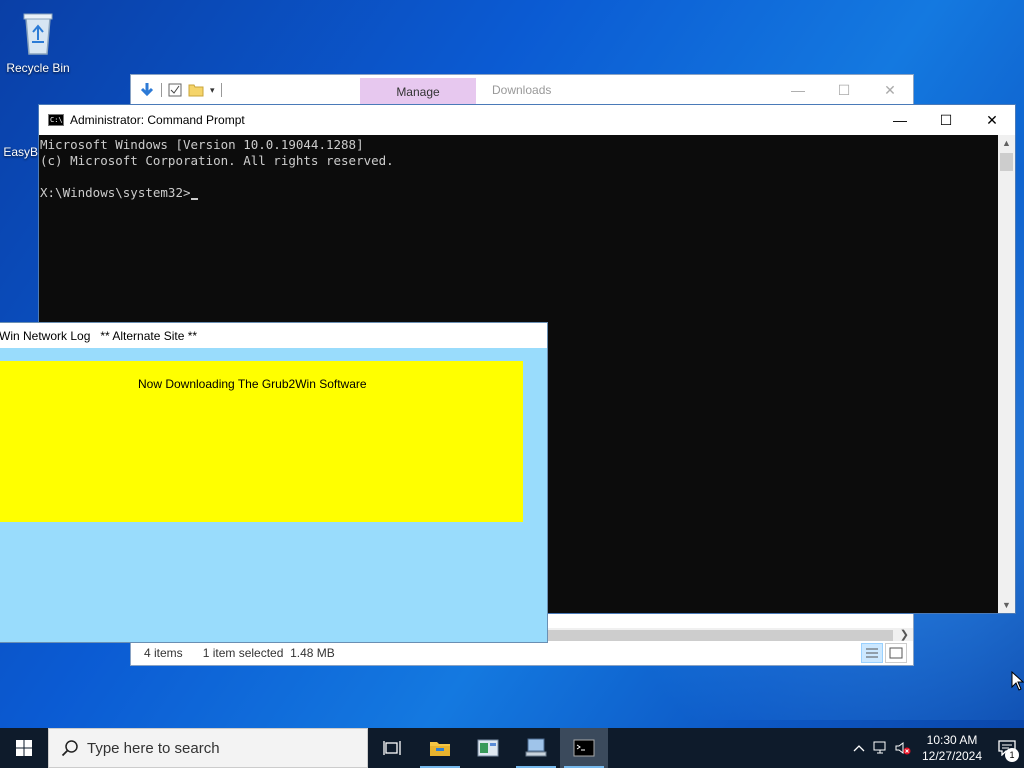 This screenshot has height=768, width=1024. What do you see at coordinates (194, 199) in the screenshot?
I see `text-cursor` at bounding box center [194, 199].